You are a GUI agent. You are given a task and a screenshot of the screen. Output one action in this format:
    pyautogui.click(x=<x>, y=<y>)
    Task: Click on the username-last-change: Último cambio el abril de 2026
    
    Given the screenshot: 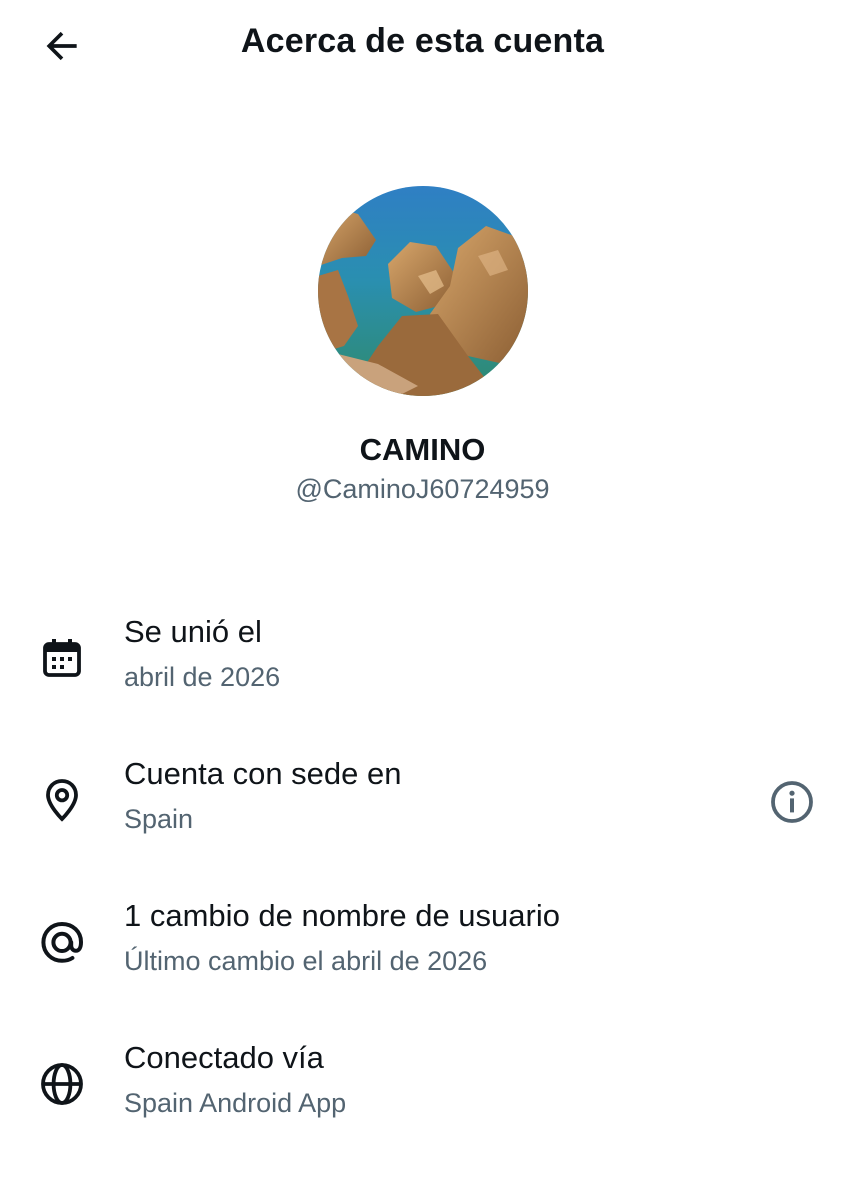 What is the action you would take?
    pyautogui.click(x=306, y=961)
    